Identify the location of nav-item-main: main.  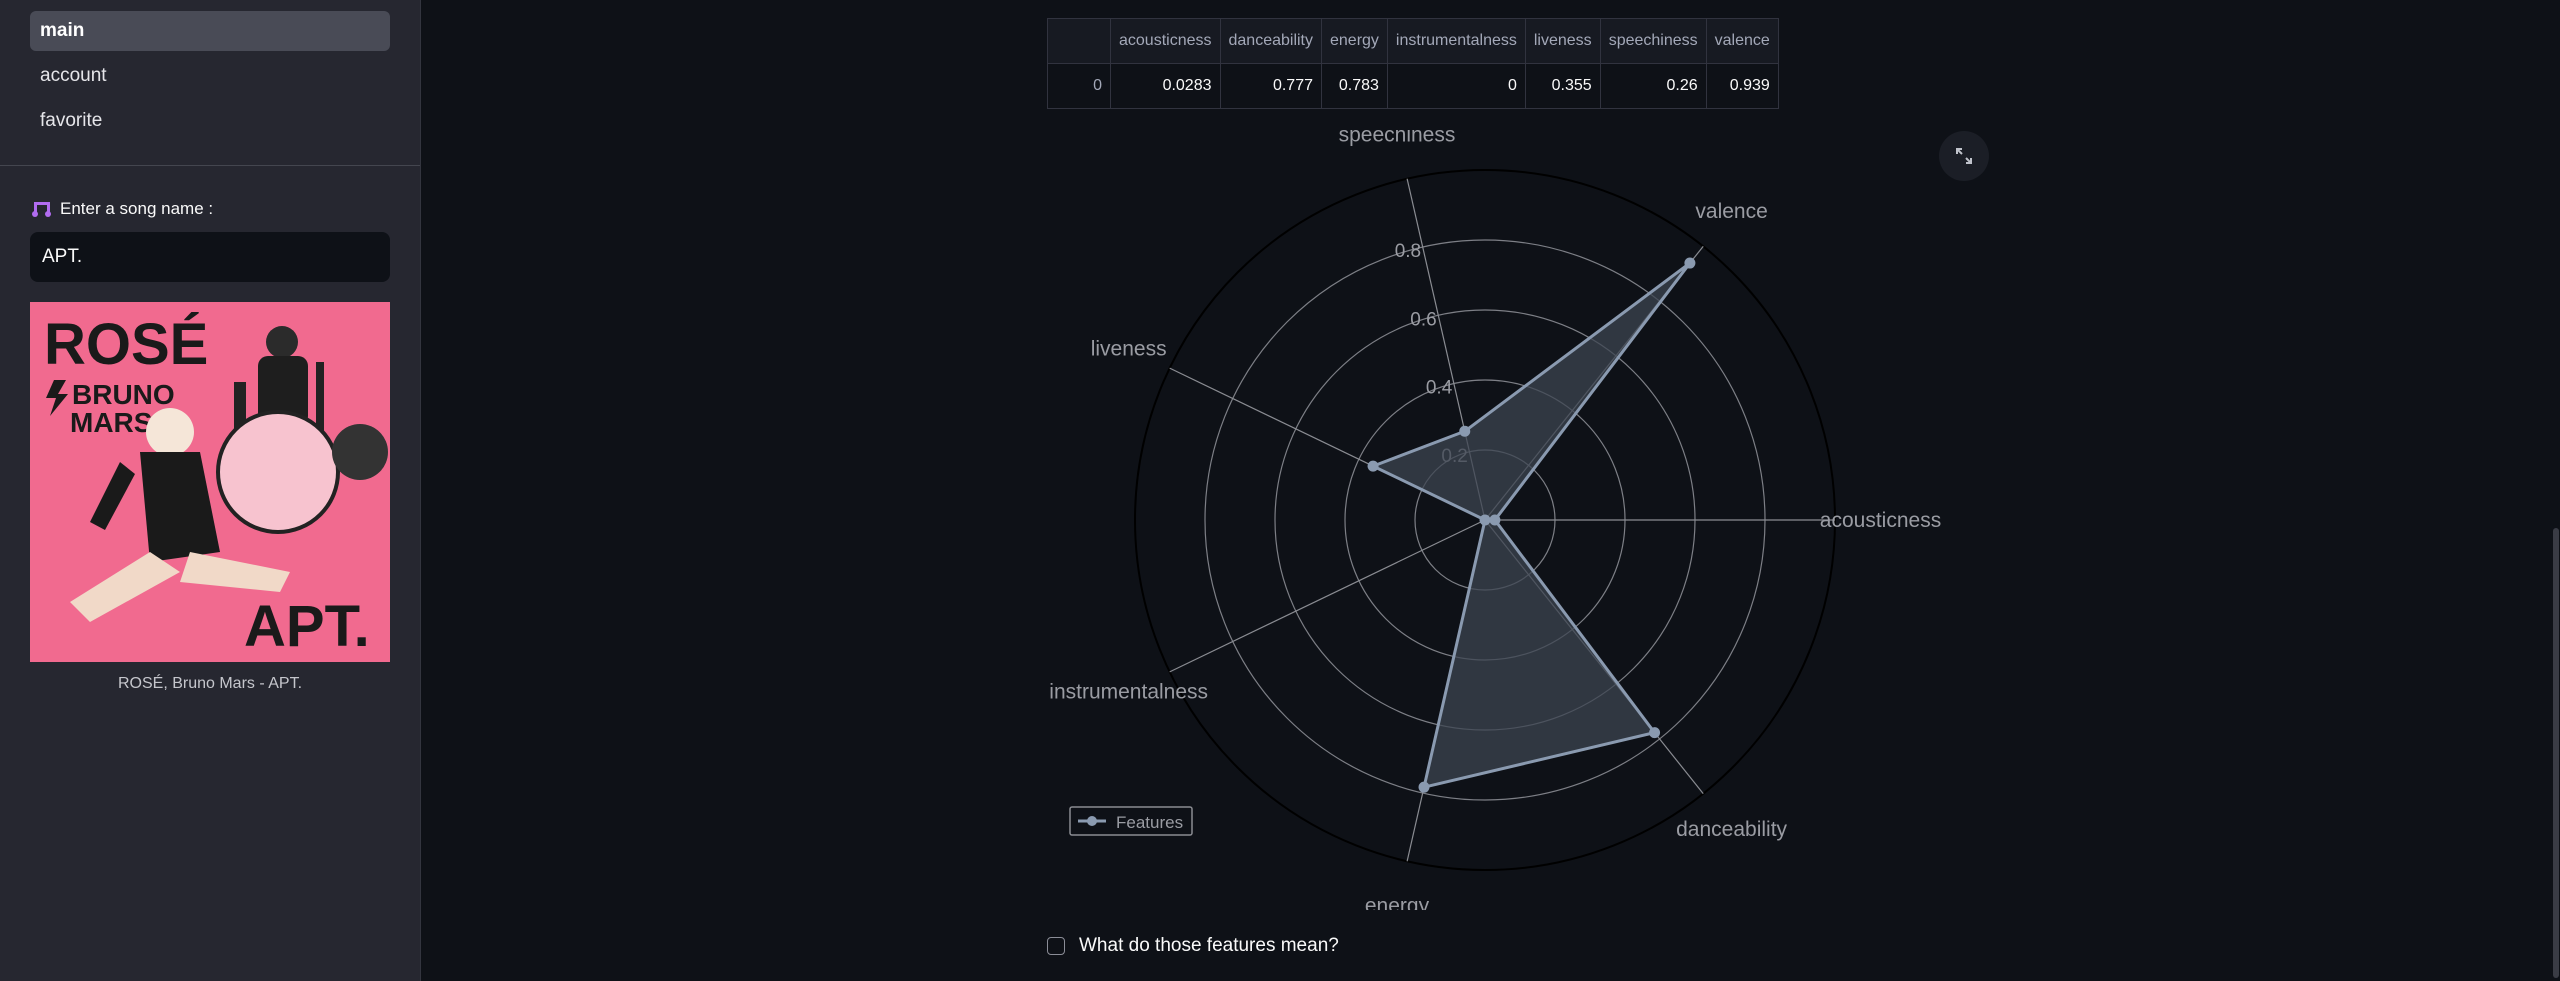
(210, 31).